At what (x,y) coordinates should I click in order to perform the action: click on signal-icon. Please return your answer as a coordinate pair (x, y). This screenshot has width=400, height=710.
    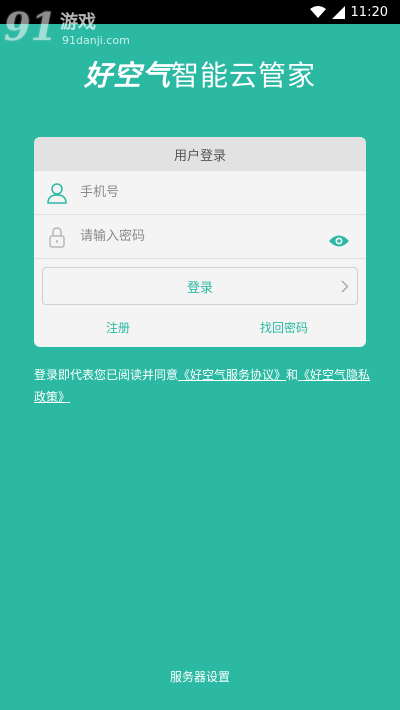
    Looking at the image, I should click on (338, 12).